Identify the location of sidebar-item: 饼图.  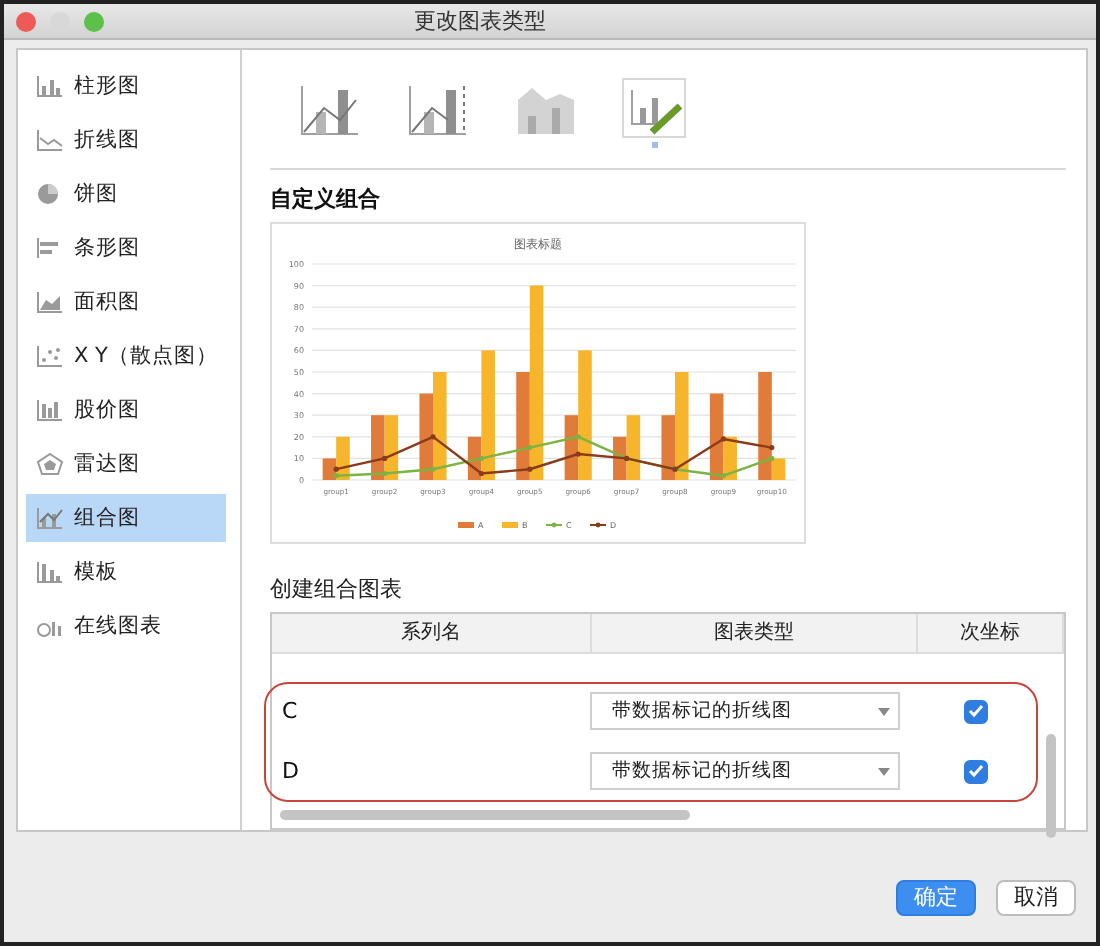
(126, 194).